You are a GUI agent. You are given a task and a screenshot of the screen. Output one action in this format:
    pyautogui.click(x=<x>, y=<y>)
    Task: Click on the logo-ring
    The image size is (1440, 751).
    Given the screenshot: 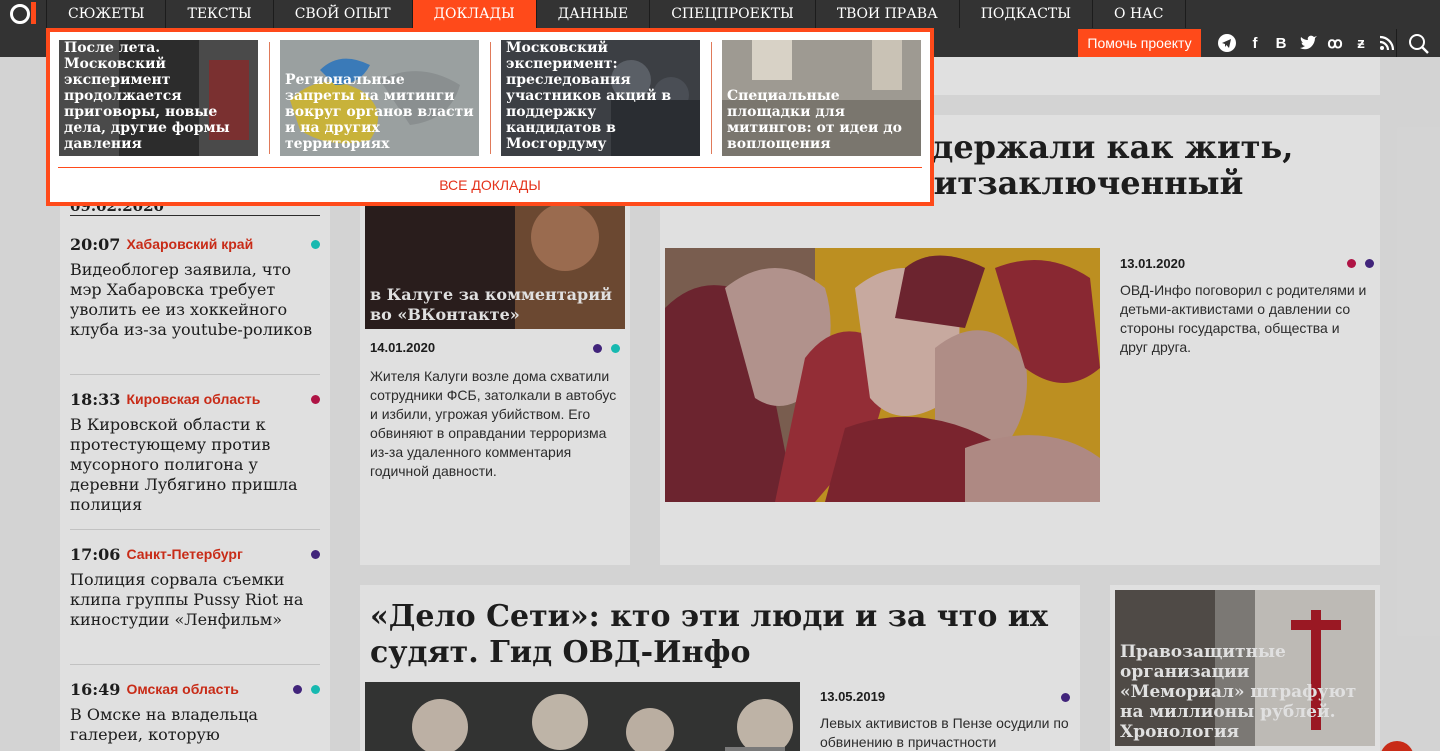 What is the action you would take?
    pyautogui.click(x=20, y=14)
    